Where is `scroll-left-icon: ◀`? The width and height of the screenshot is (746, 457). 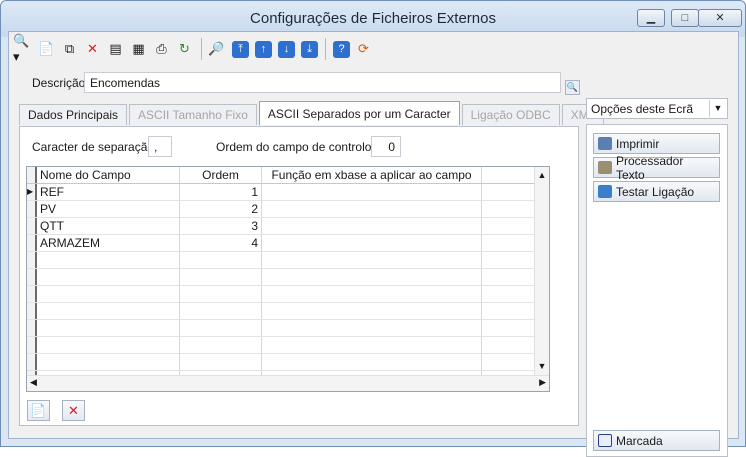
scroll-left-icon: ◀ is located at coordinates (33, 382).